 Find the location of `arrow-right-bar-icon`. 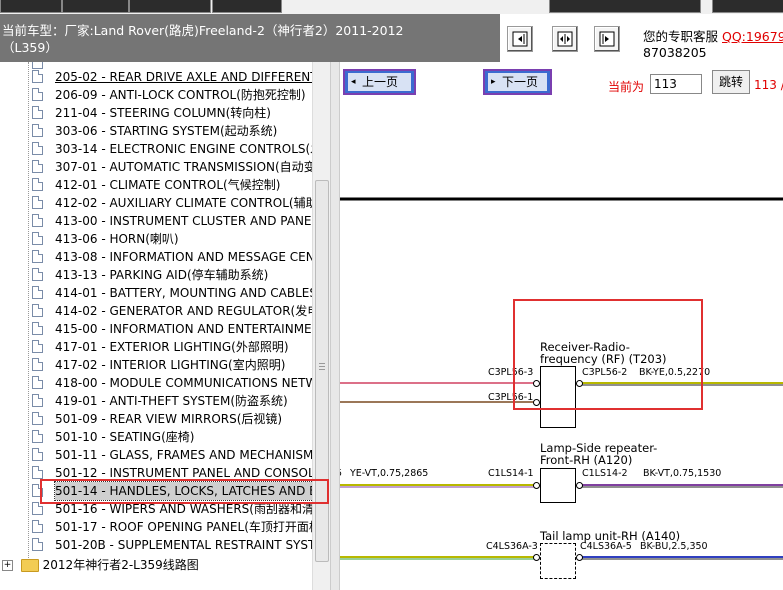

arrow-right-bar-icon is located at coordinates (607, 39).